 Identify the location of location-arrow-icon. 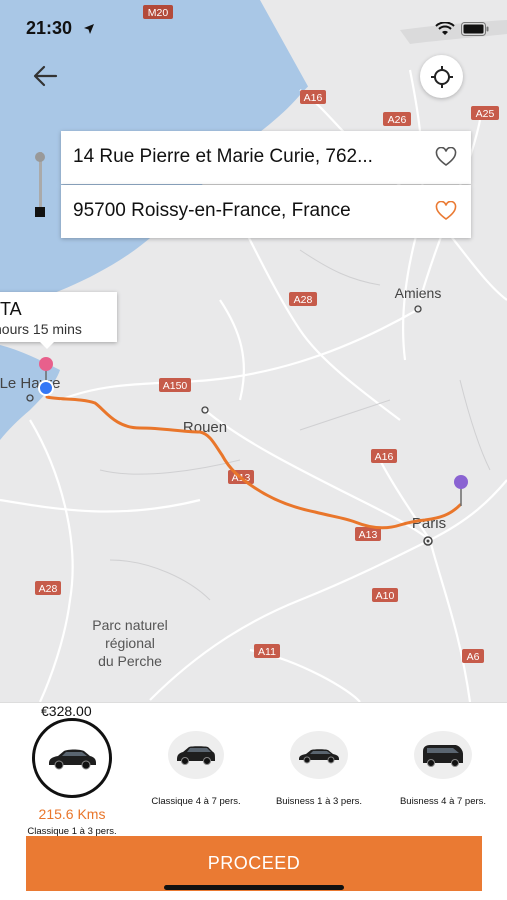
(89, 29).